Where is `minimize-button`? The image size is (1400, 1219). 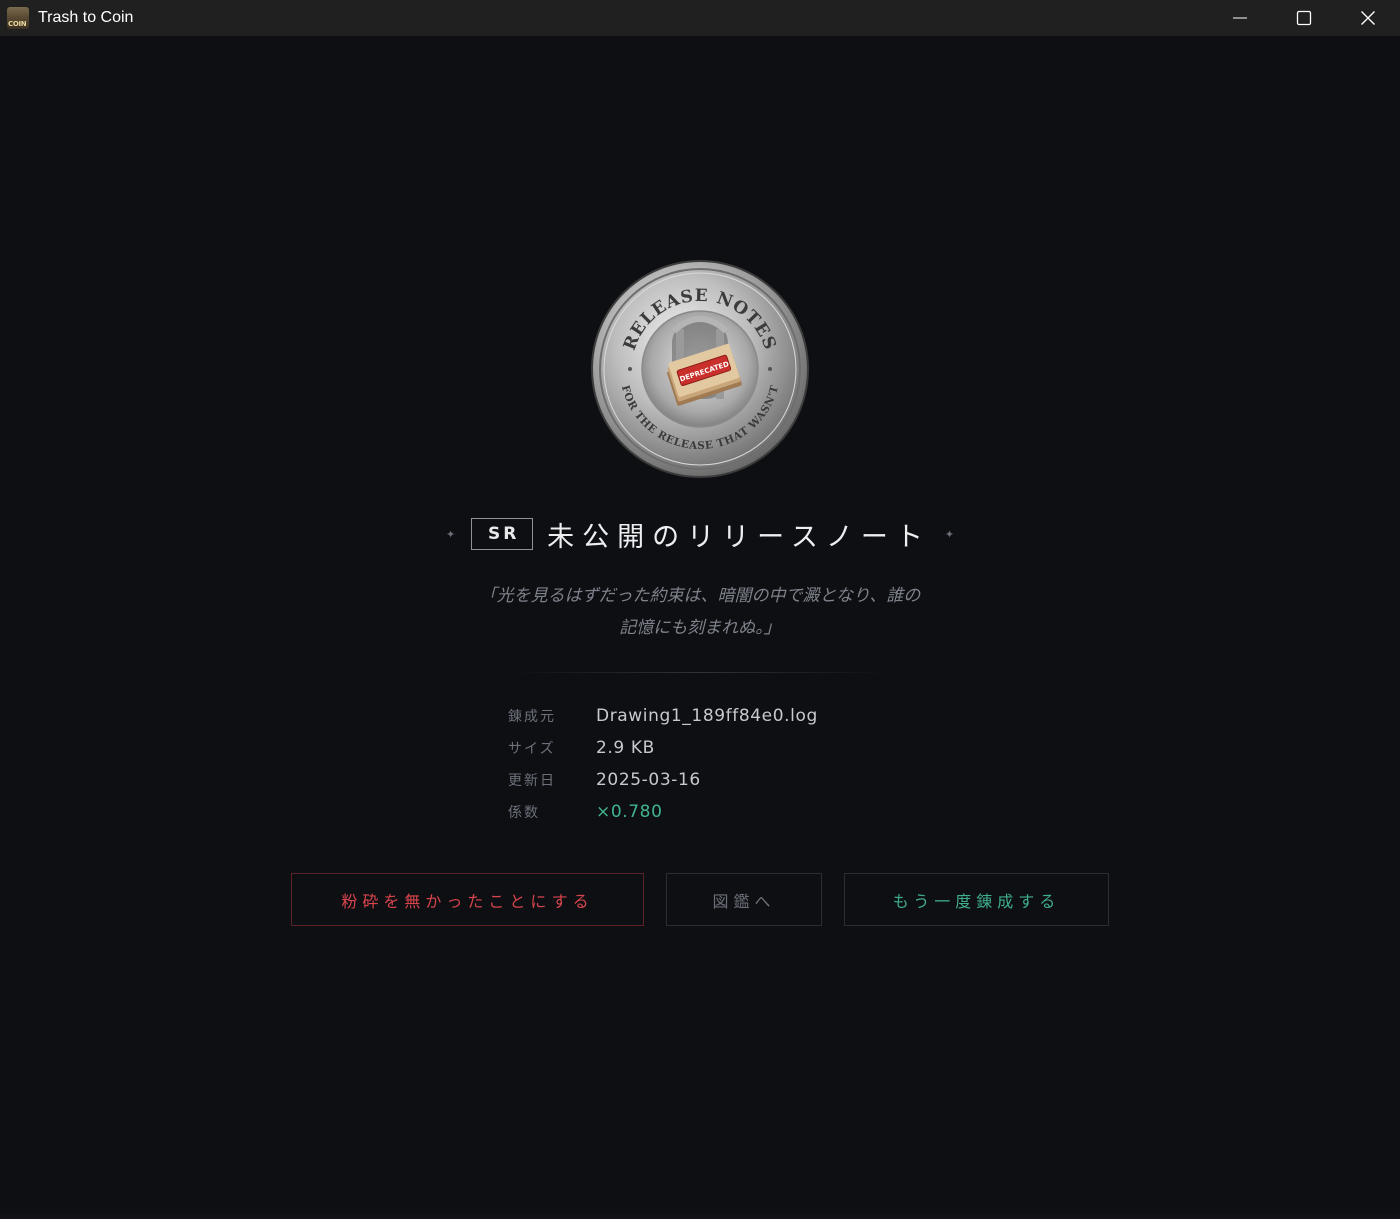 minimize-button is located at coordinates (1240, 18).